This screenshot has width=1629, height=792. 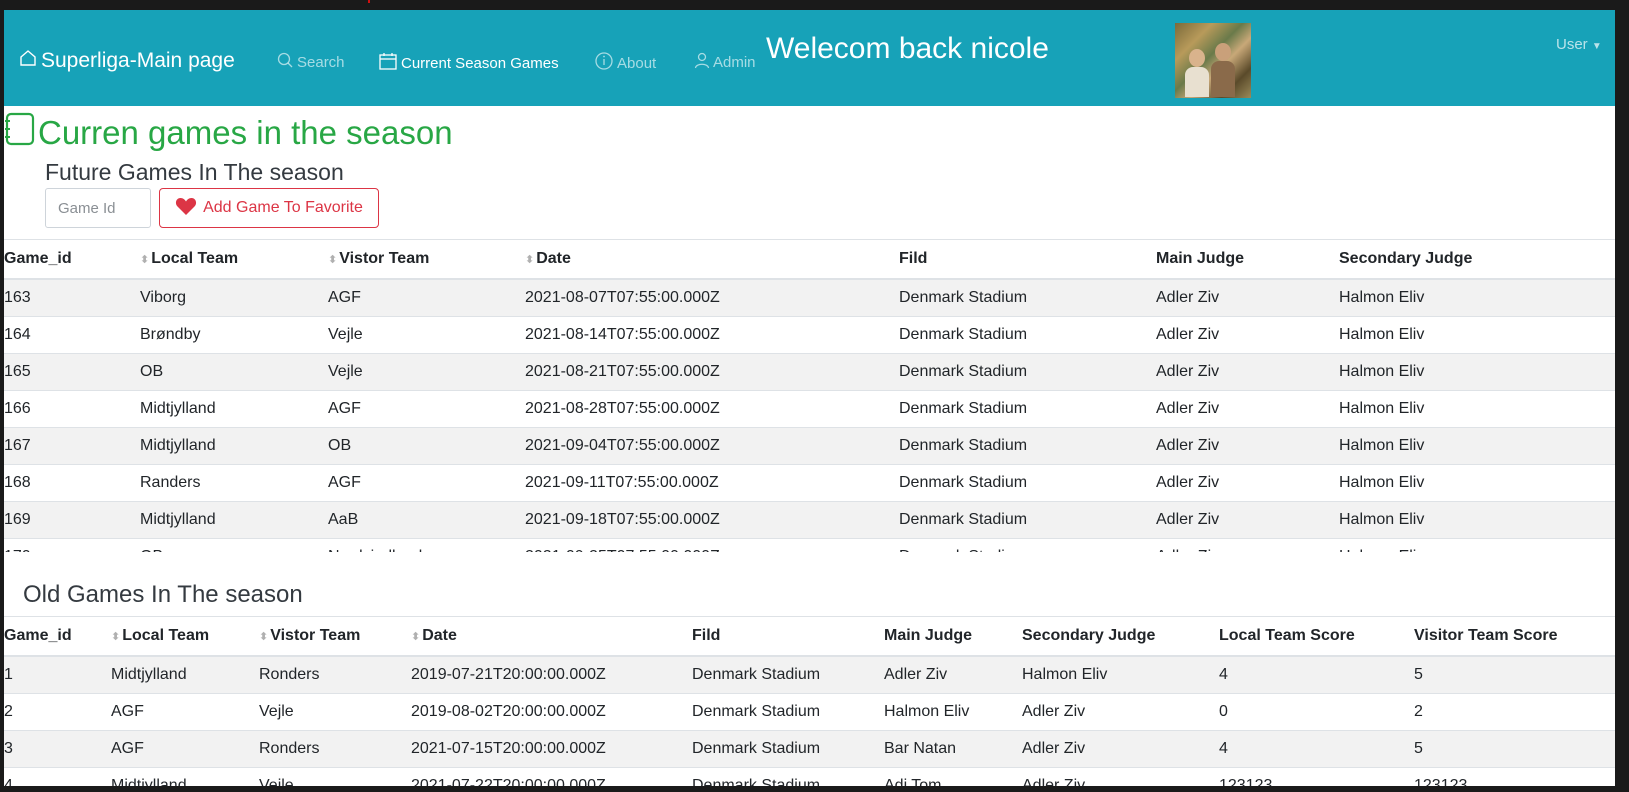 What do you see at coordinates (57, 712) in the screenshot?
I see `cell-game-id: 2` at bounding box center [57, 712].